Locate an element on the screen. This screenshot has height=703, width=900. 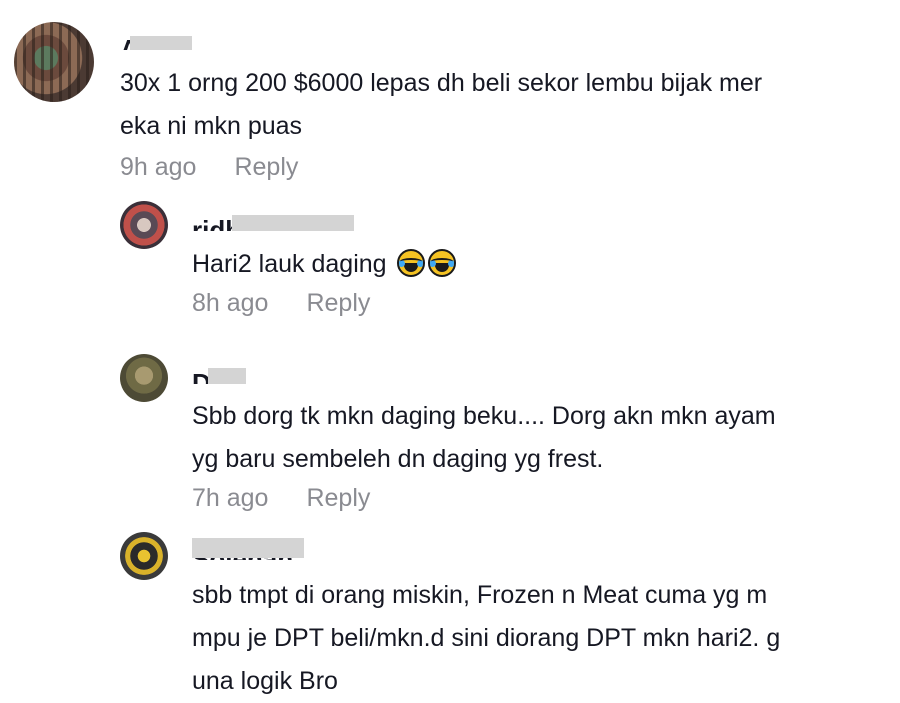
comment-text-line: eka ni mkn puas is located at coordinates (211, 126).